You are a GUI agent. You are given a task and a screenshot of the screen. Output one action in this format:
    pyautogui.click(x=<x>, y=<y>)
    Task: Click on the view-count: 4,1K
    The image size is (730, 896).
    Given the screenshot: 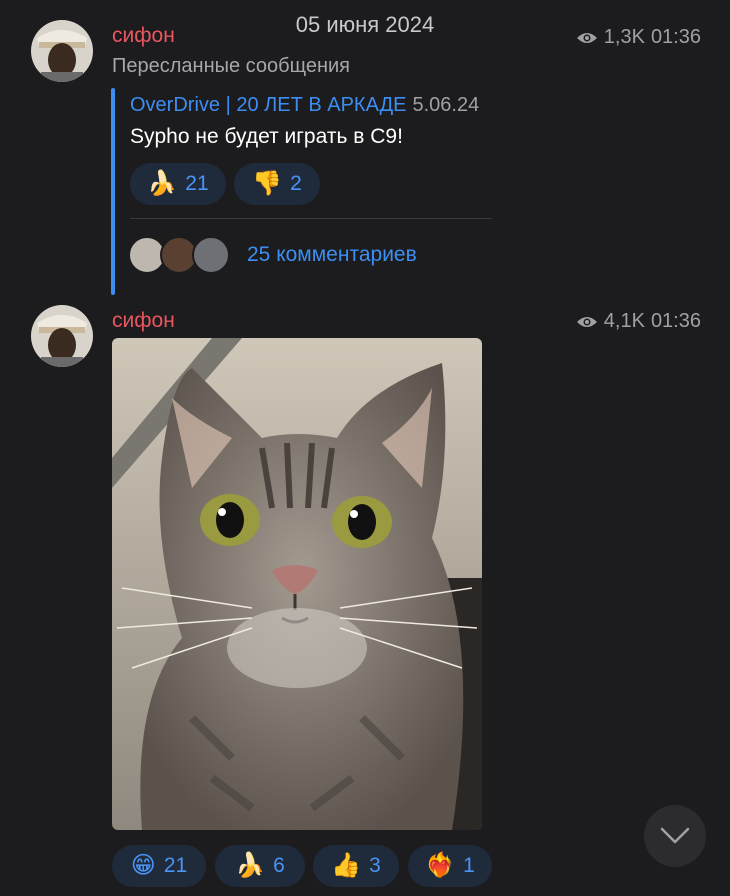 What is the action you would take?
    pyautogui.click(x=624, y=321)
    